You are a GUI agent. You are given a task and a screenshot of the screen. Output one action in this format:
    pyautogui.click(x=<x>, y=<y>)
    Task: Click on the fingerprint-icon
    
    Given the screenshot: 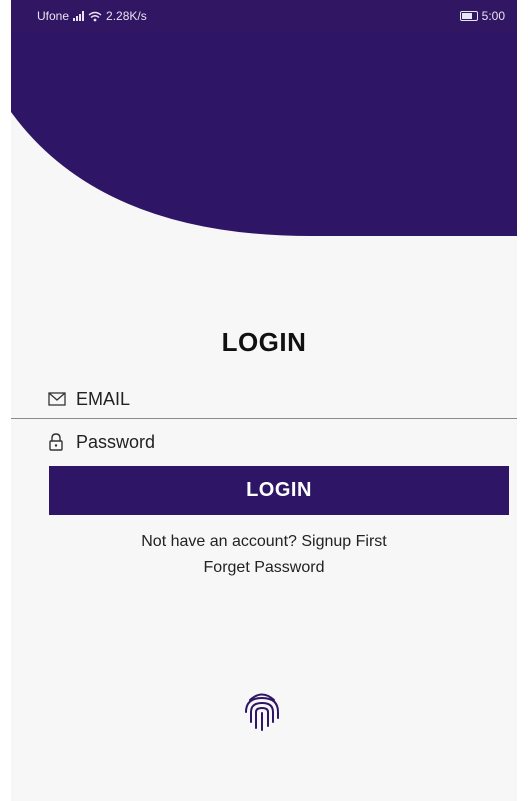 What is the action you would take?
    pyautogui.click(x=262, y=712)
    